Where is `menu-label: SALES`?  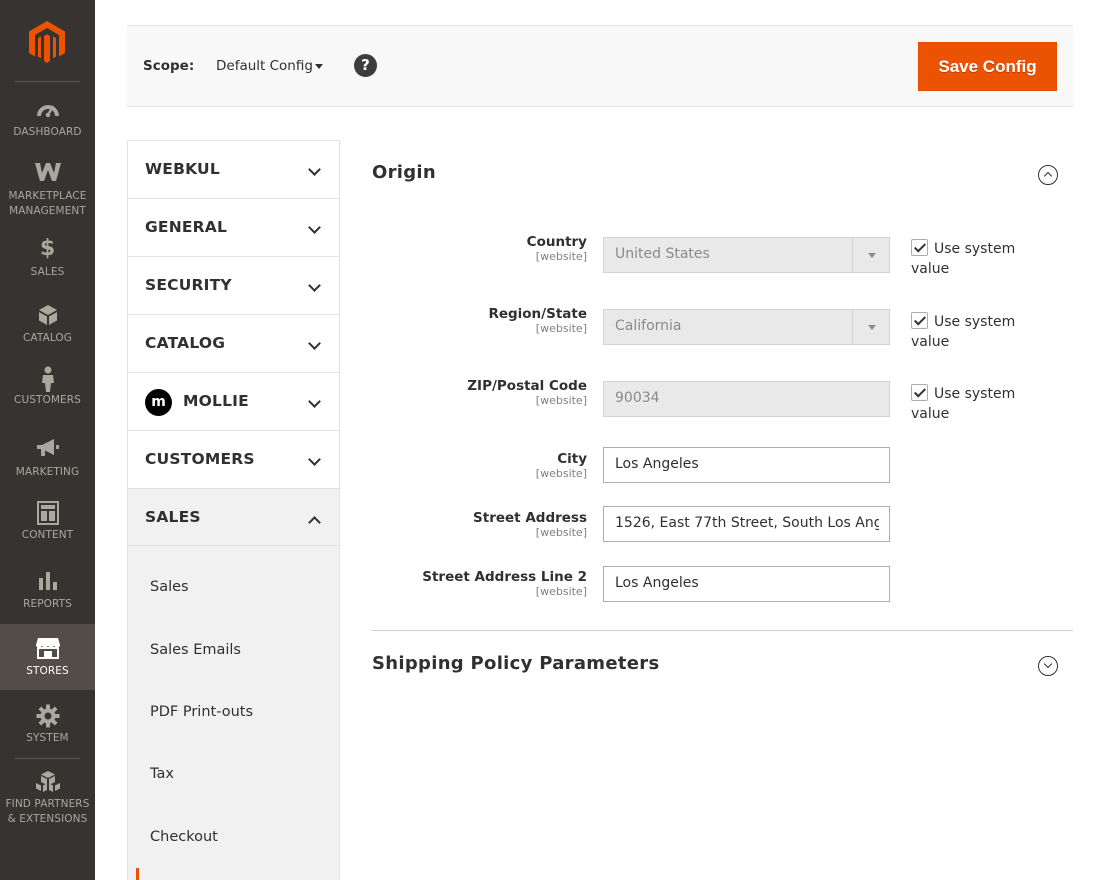 menu-label: SALES is located at coordinates (47, 272).